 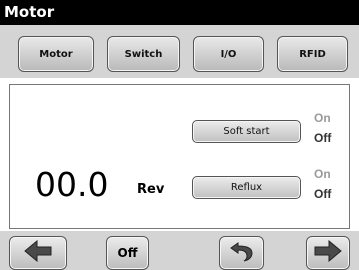 I want to click on undo-button, so click(x=241, y=253).